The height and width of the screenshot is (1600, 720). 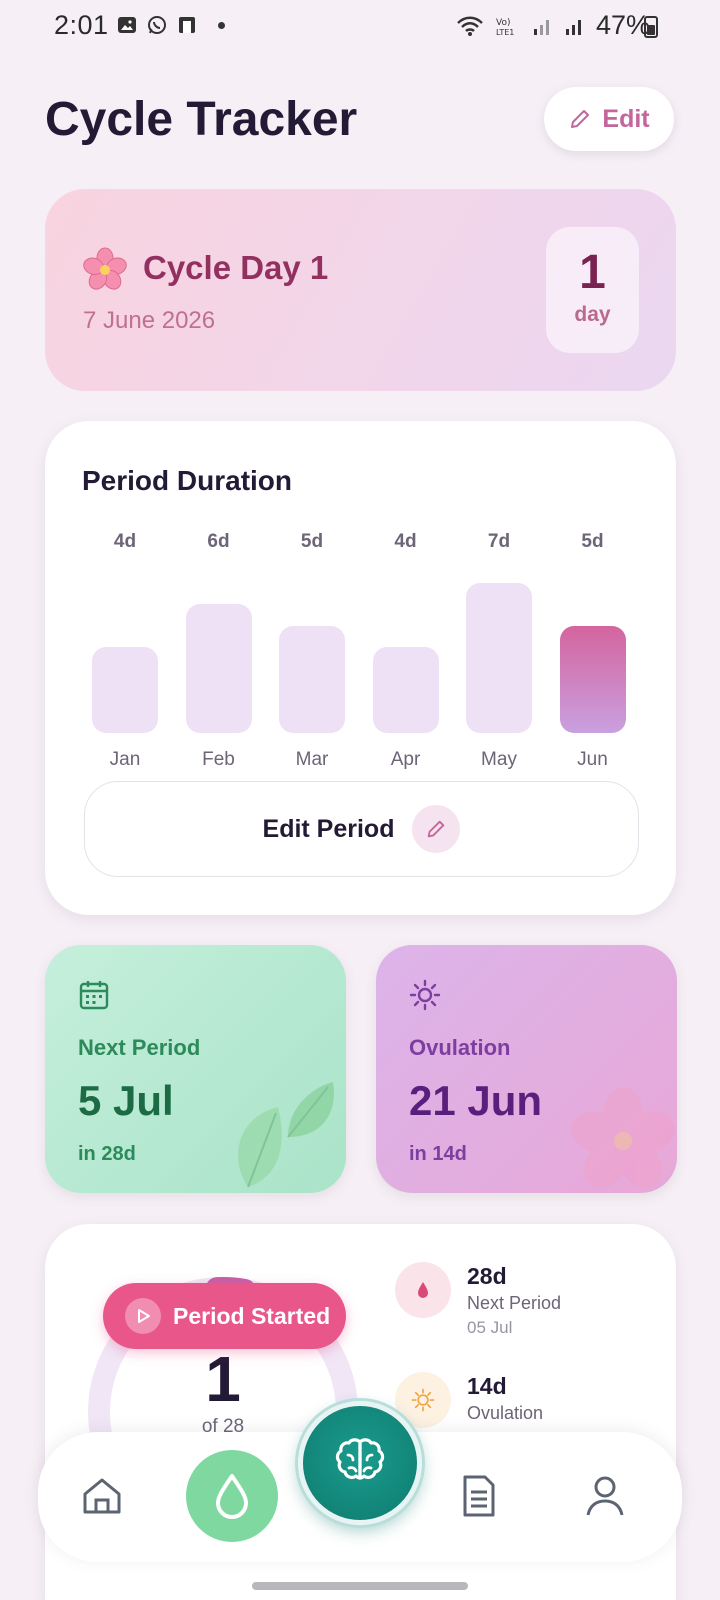 I want to click on system-icons: Vo) LTE1 47%, so click(x=553, y=25).